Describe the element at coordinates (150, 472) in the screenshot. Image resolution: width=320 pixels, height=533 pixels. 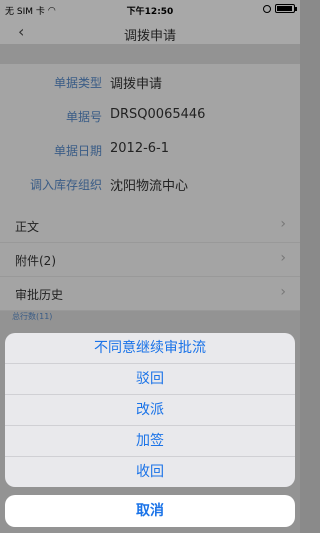
I see `action-withdraw: 收回` at that location.